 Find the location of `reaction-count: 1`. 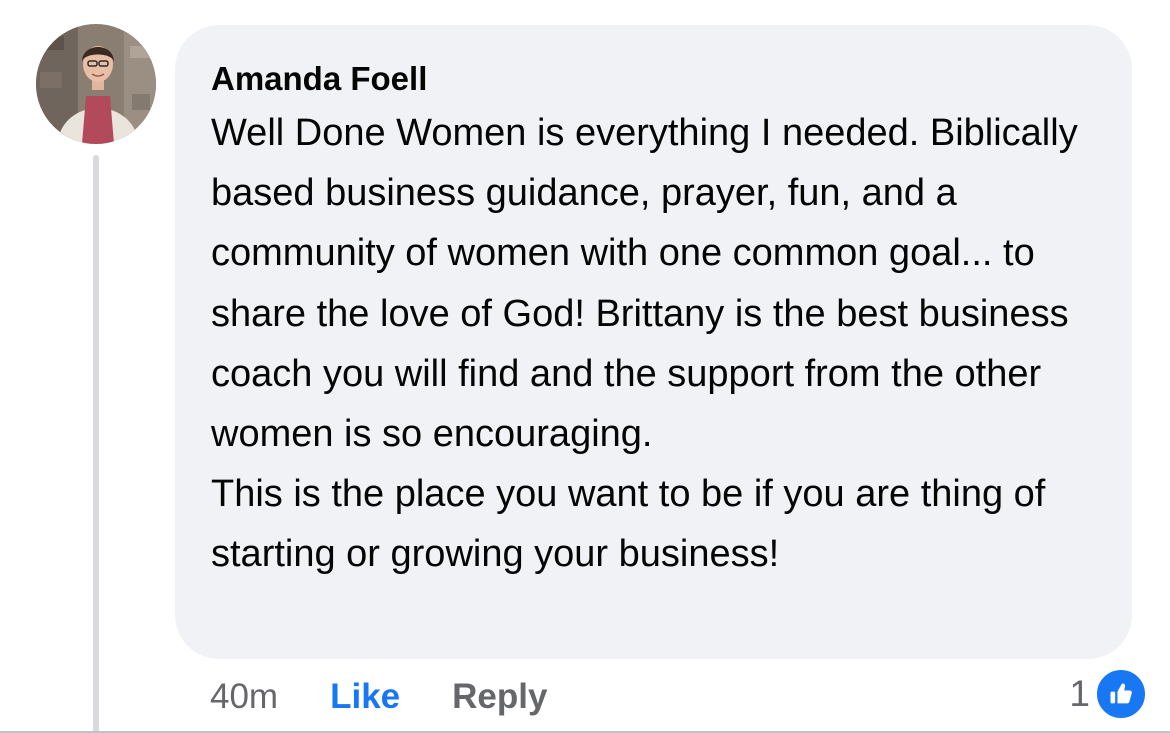

reaction-count: 1 is located at coordinates (1079, 693).